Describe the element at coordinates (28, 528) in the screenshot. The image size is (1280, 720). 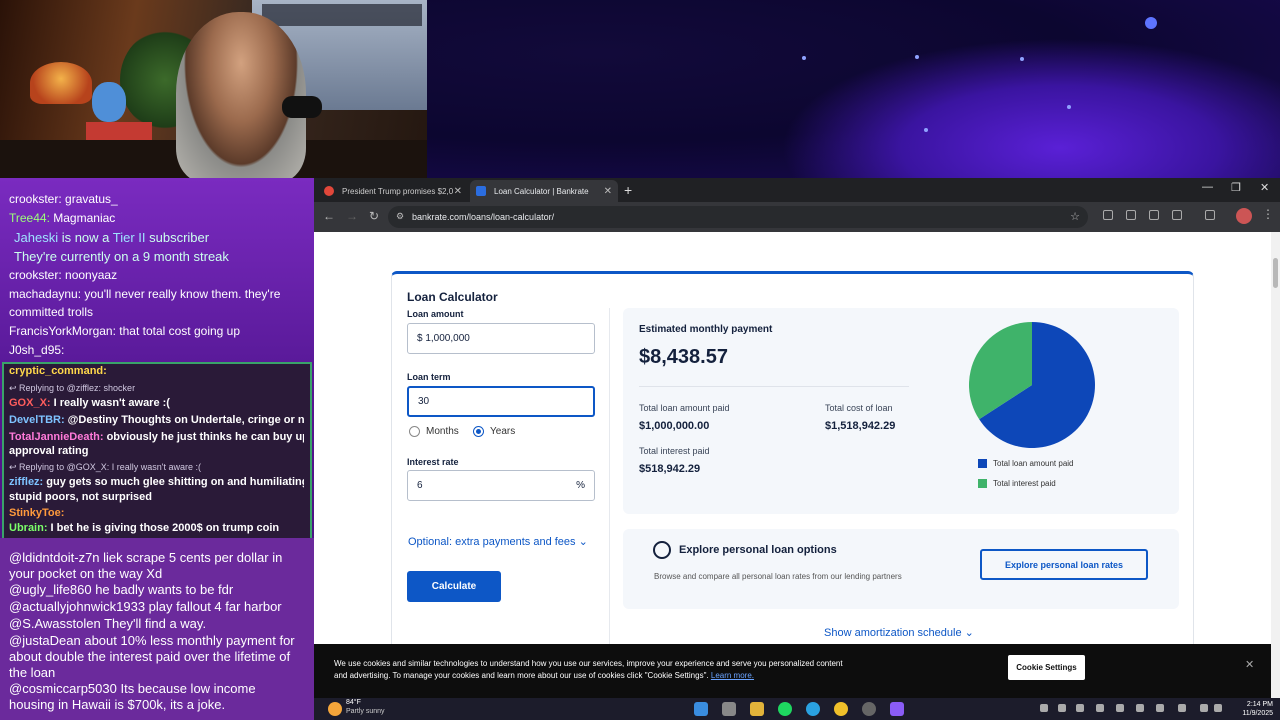
I see `chat-username: Ubrain:` at that location.